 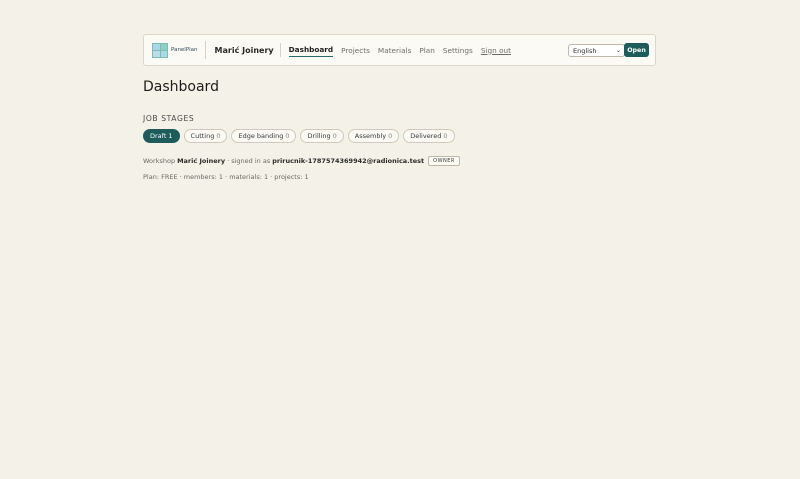 I want to click on workshop-prefix: Workshop, so click(x=159, y=161).